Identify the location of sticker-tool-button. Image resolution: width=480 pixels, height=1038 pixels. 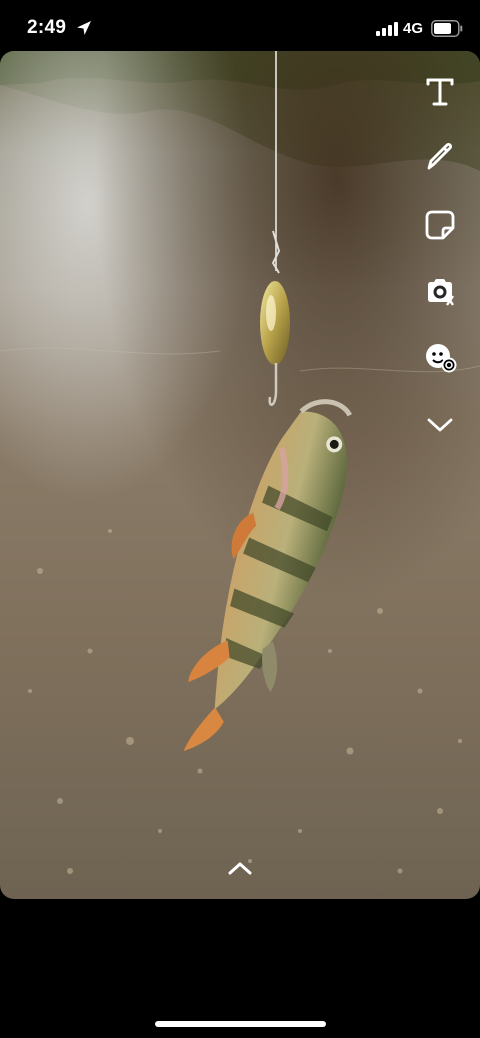
(440, 225).